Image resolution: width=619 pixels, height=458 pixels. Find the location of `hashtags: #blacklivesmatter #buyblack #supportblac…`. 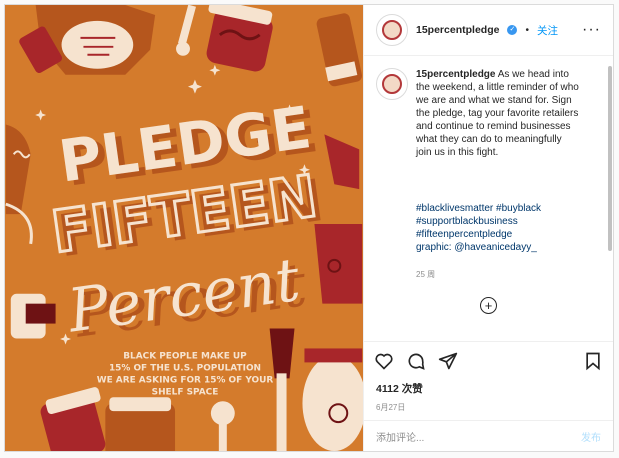

hashtags: #blacklivesmatter #buyblack #supportblac… is located at coordinates (497, 228).